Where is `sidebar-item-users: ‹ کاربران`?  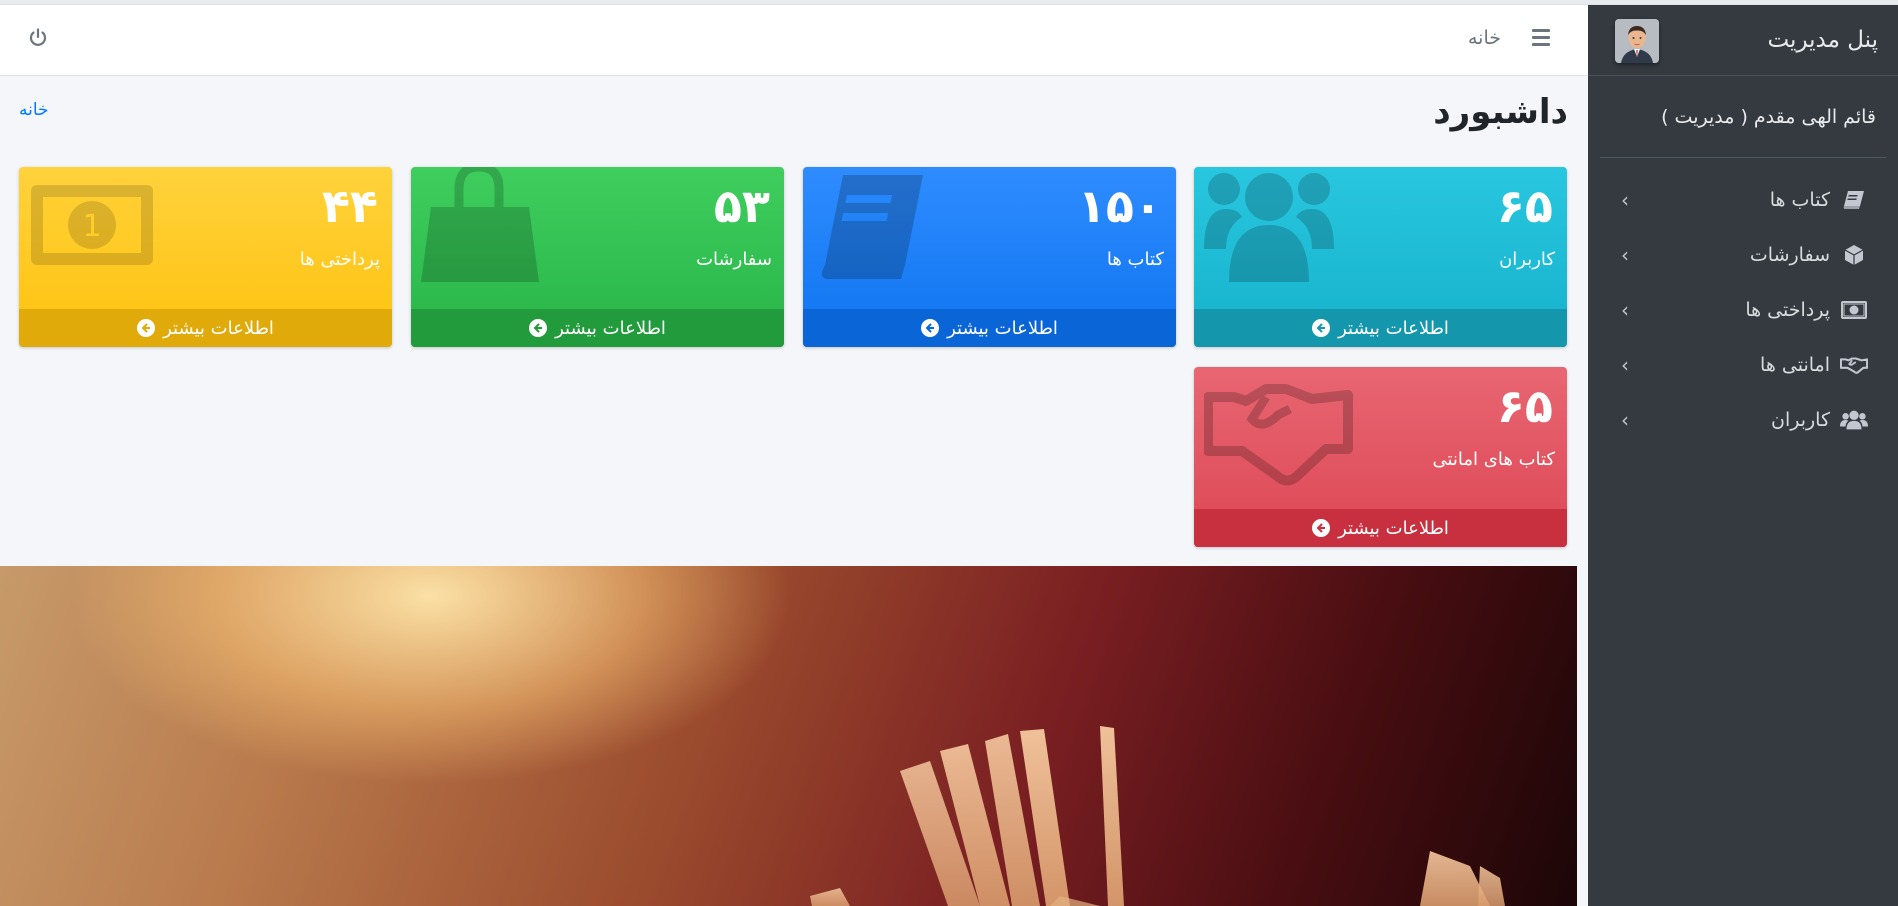 sidebar-item-users: ‹ کاربران is located at coordinates (1743, 419).